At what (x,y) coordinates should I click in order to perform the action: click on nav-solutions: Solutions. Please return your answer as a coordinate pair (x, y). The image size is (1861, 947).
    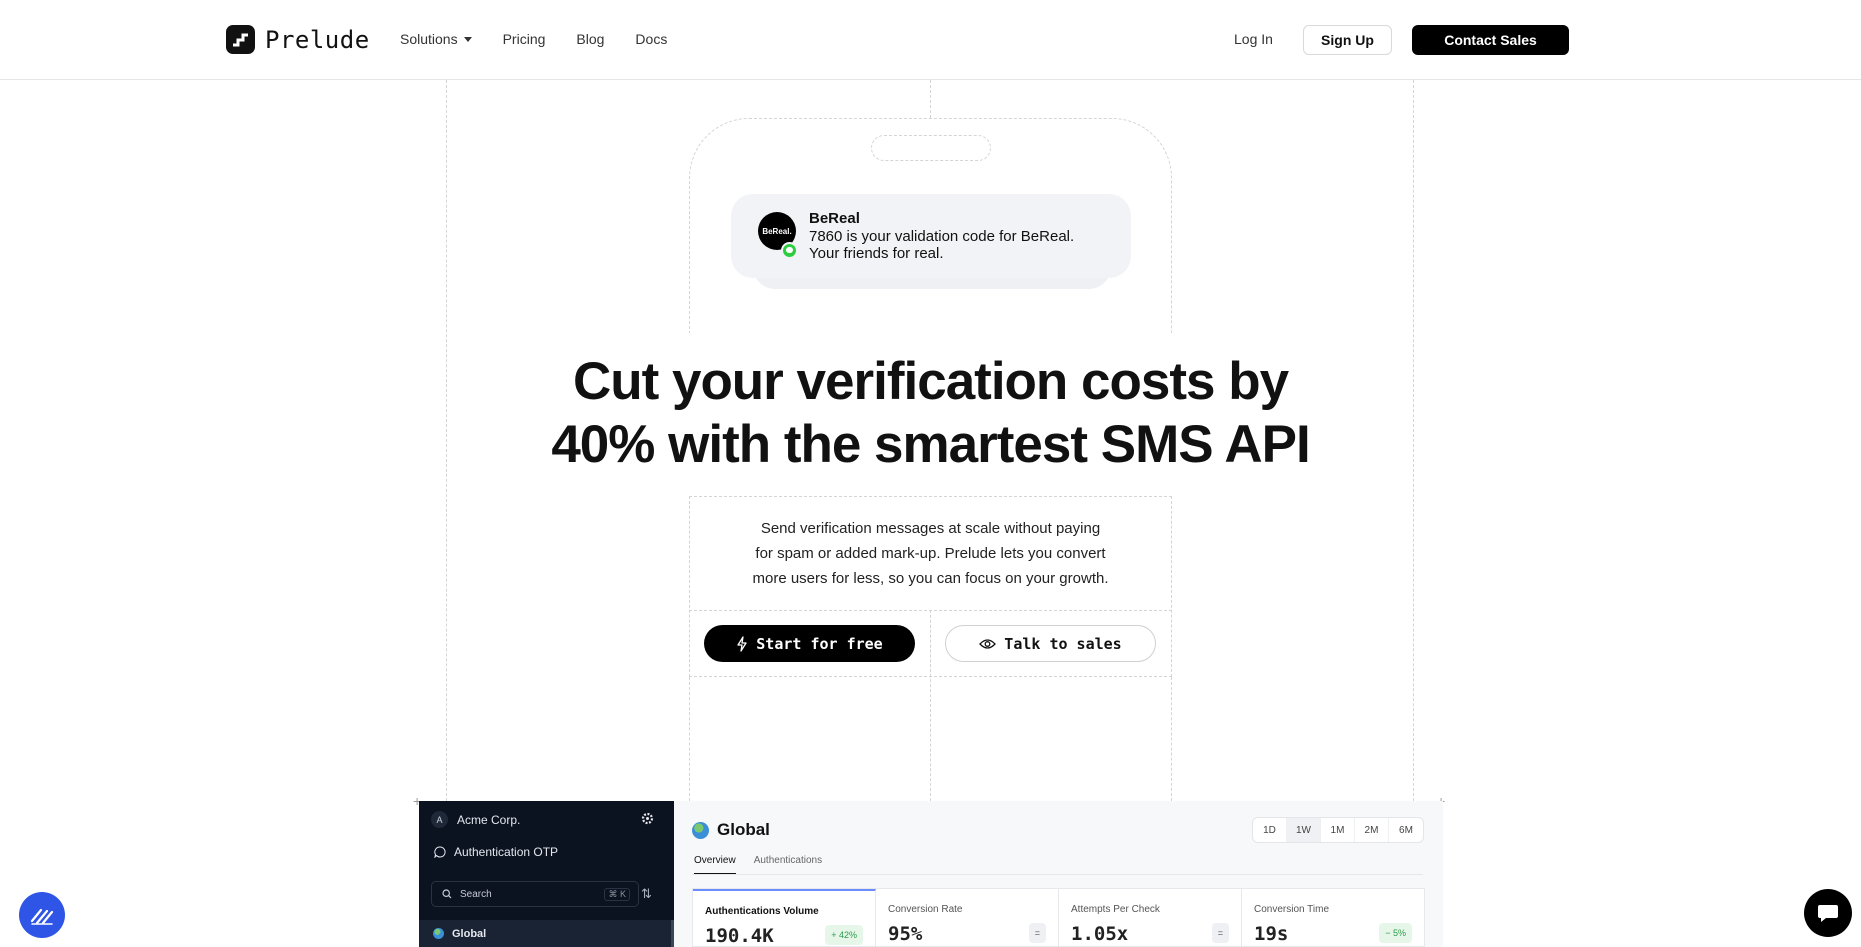
    Looking at the image, I should click on (436, 39).